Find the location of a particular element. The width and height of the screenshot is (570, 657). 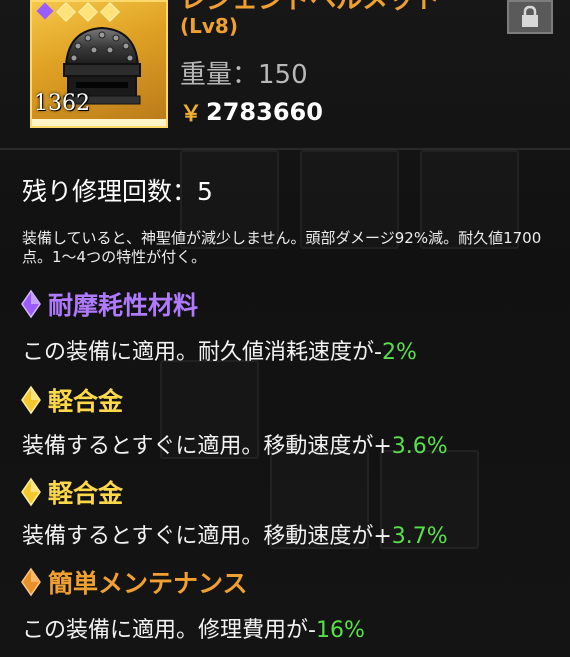

trait-description: 装備するとすぐに適用。移動速度が+3.6% is located at coordinates (235, 444).